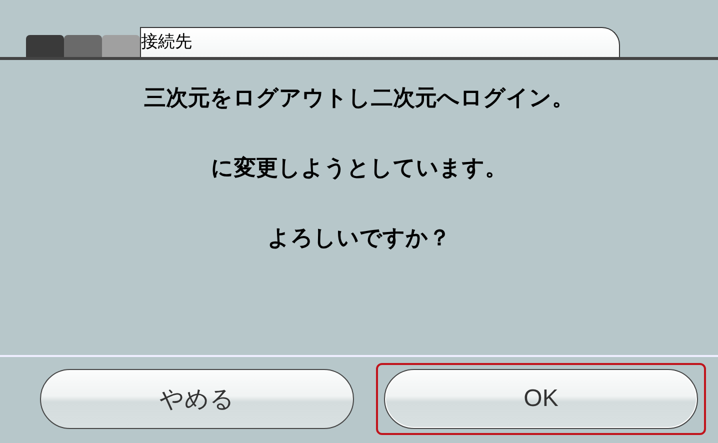  What do you see at coordinates (197, 399) in the screenshot?
I see `dialog-button: やめる` at bounding box center [197, 399].